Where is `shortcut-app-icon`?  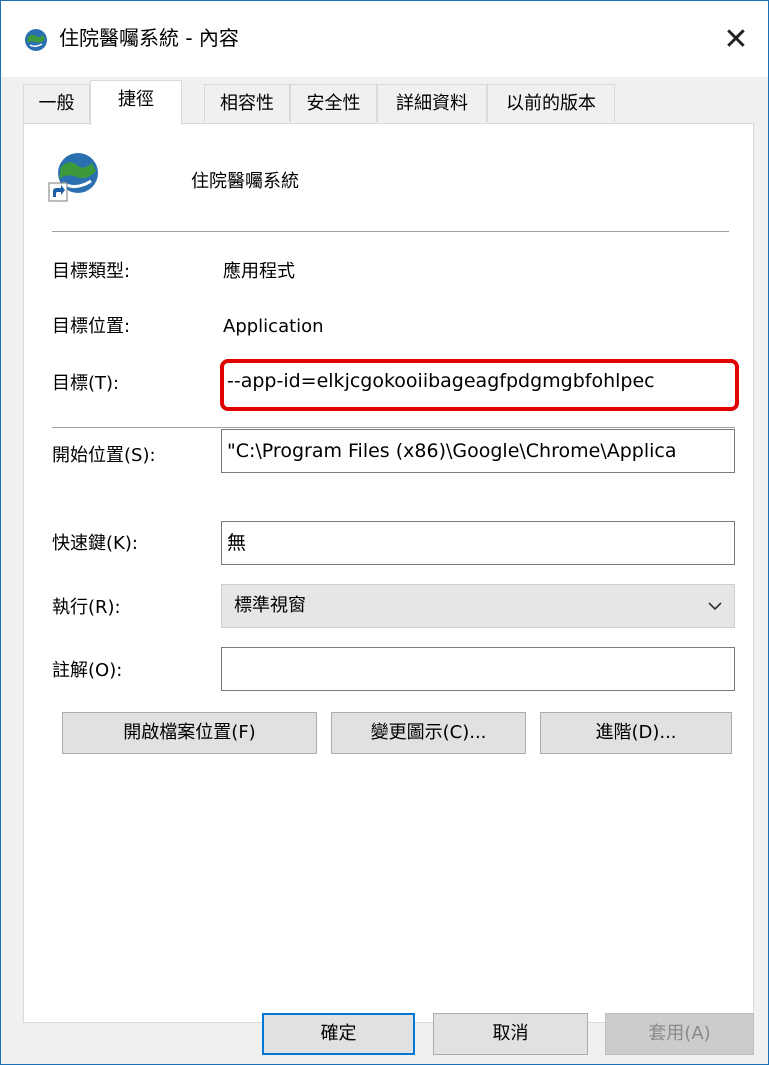
shortcut-app-icon is located at coordinates (73, 177).